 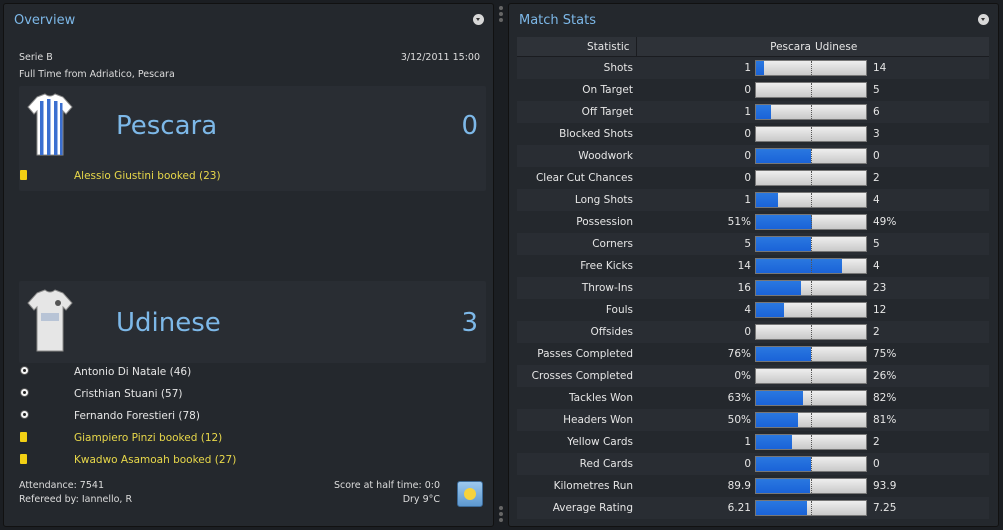 I want to click on match-datetime: 3/12/2011 15:00, so click(x=440, y=57).